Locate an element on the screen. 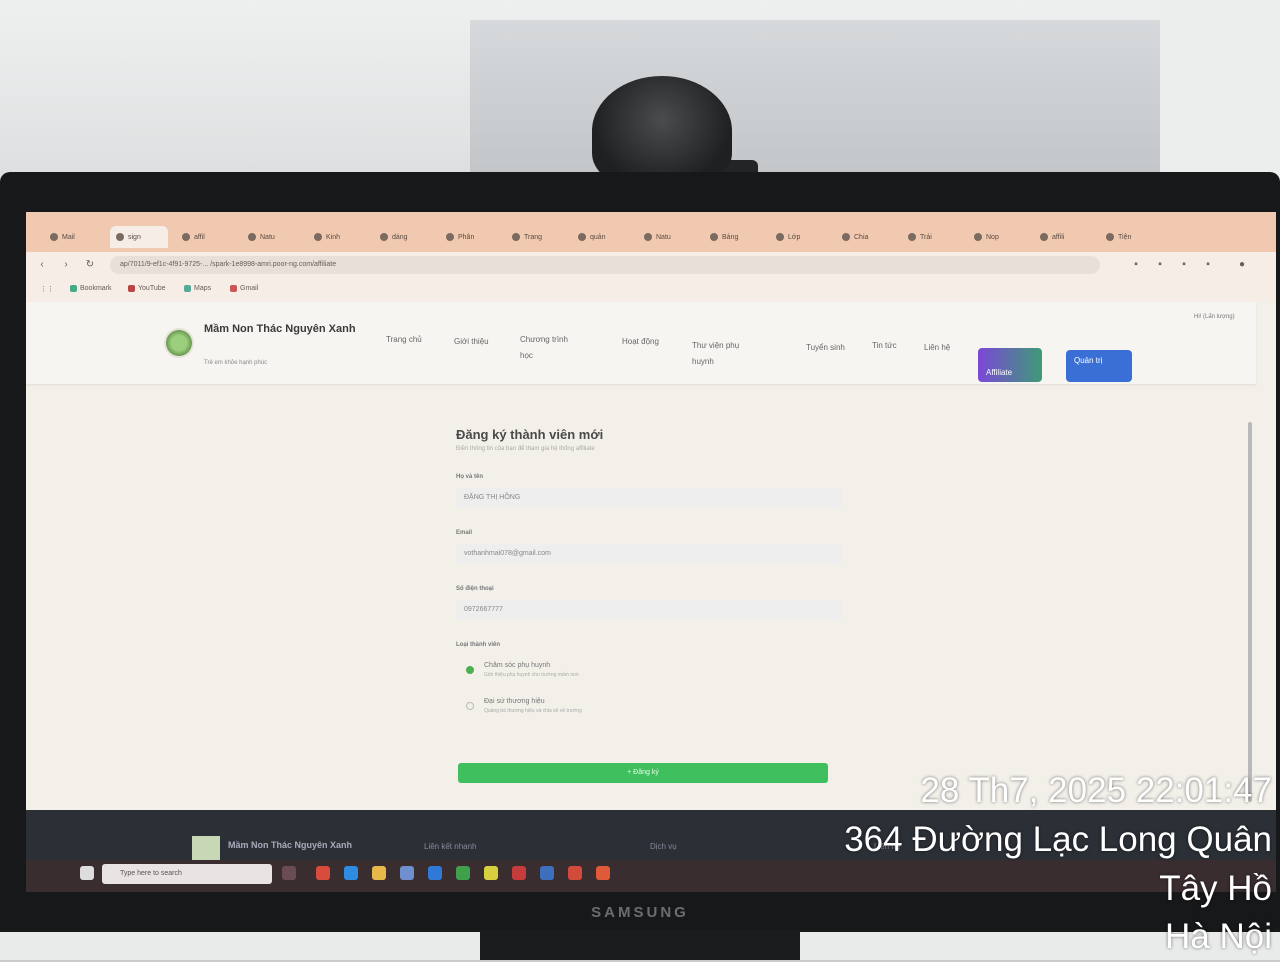 This screenshot has height=962, width=1280. affiliate-button: Affiliate is located at coordinates (1010, 365).